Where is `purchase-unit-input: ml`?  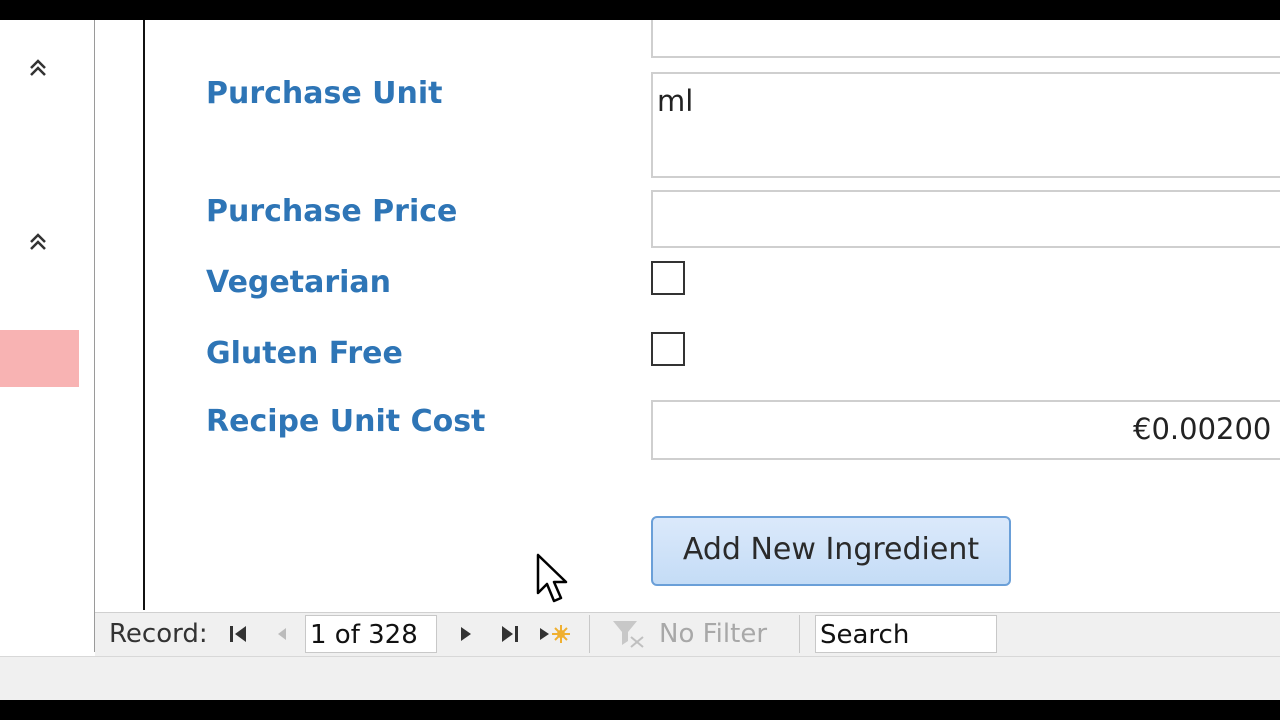 purchase-unit-input: ml is located at coordinates (965, 125).